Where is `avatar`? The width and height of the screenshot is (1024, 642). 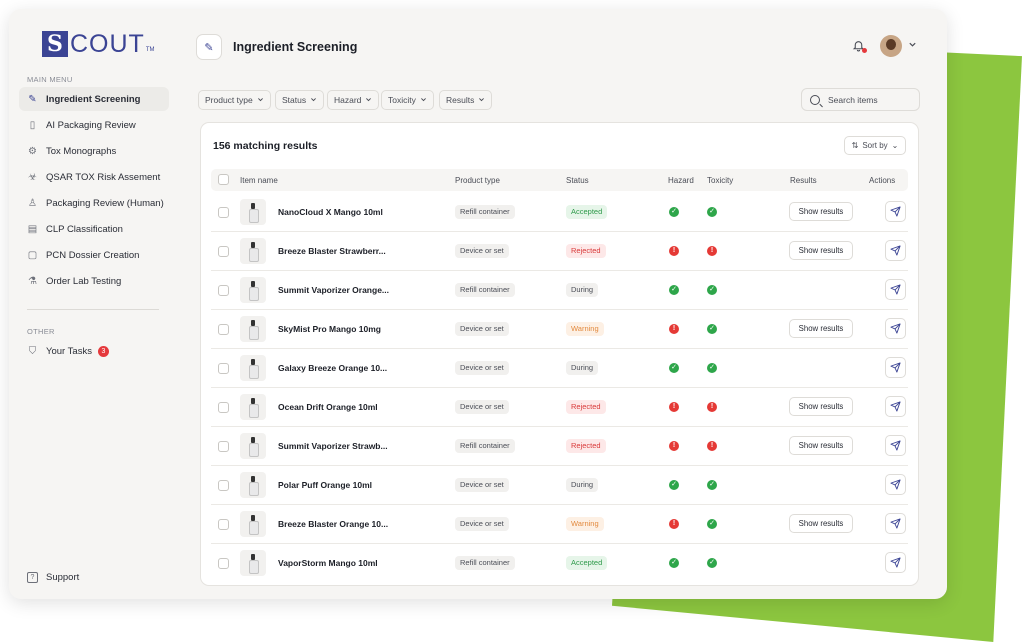
avatar is located at coordinates (891, 46).